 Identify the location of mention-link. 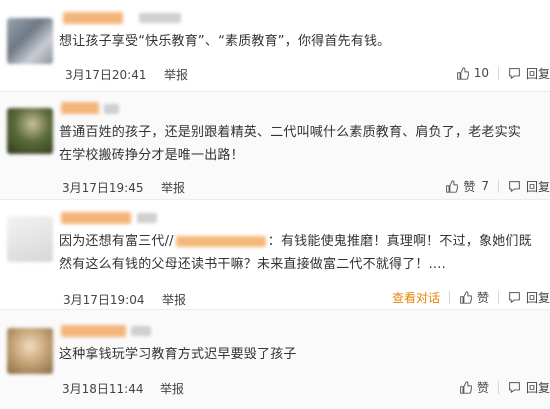
(220, 241).